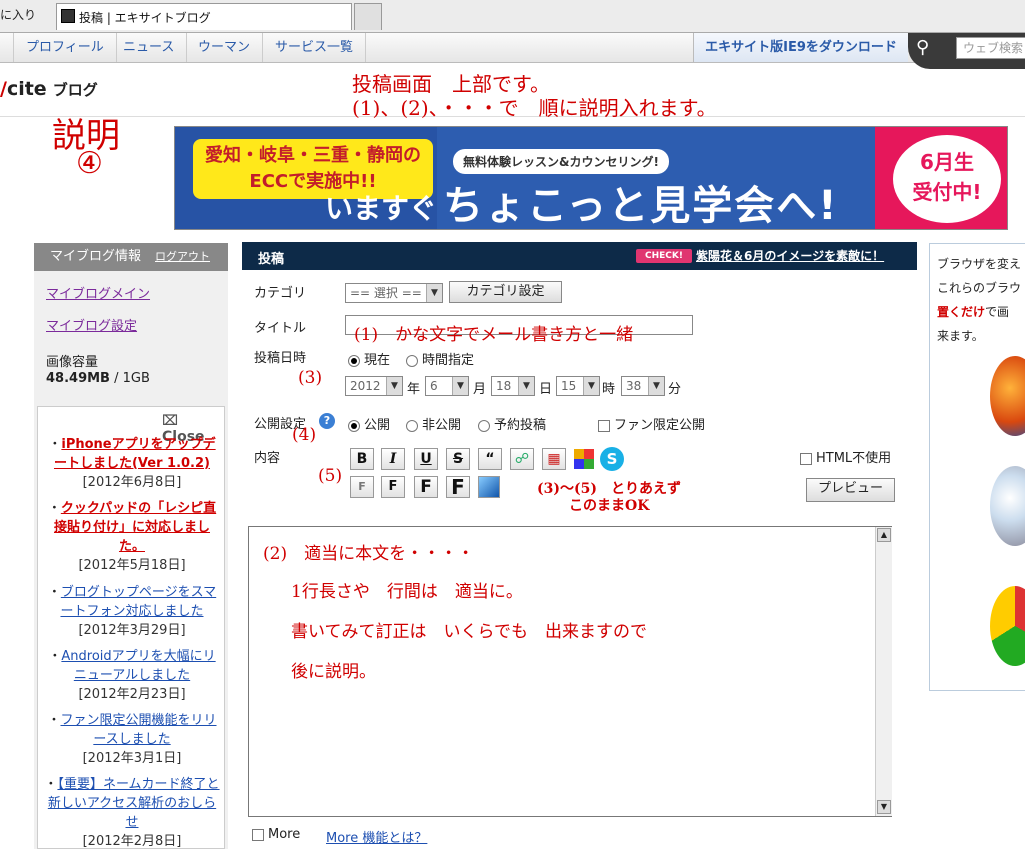 The width and height of the screenshot is (1025, 851). Describe the element at coordinates (806, 458) in the screenshot. I see `html-off-checkbox` at that location.